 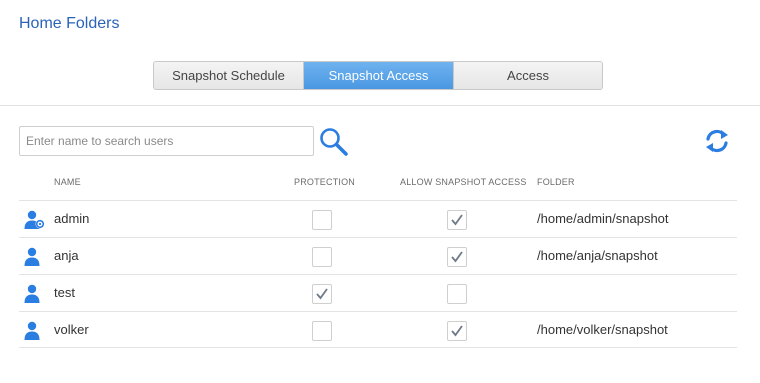 I want to click on user-name: admin, so click(x=72, y=218).